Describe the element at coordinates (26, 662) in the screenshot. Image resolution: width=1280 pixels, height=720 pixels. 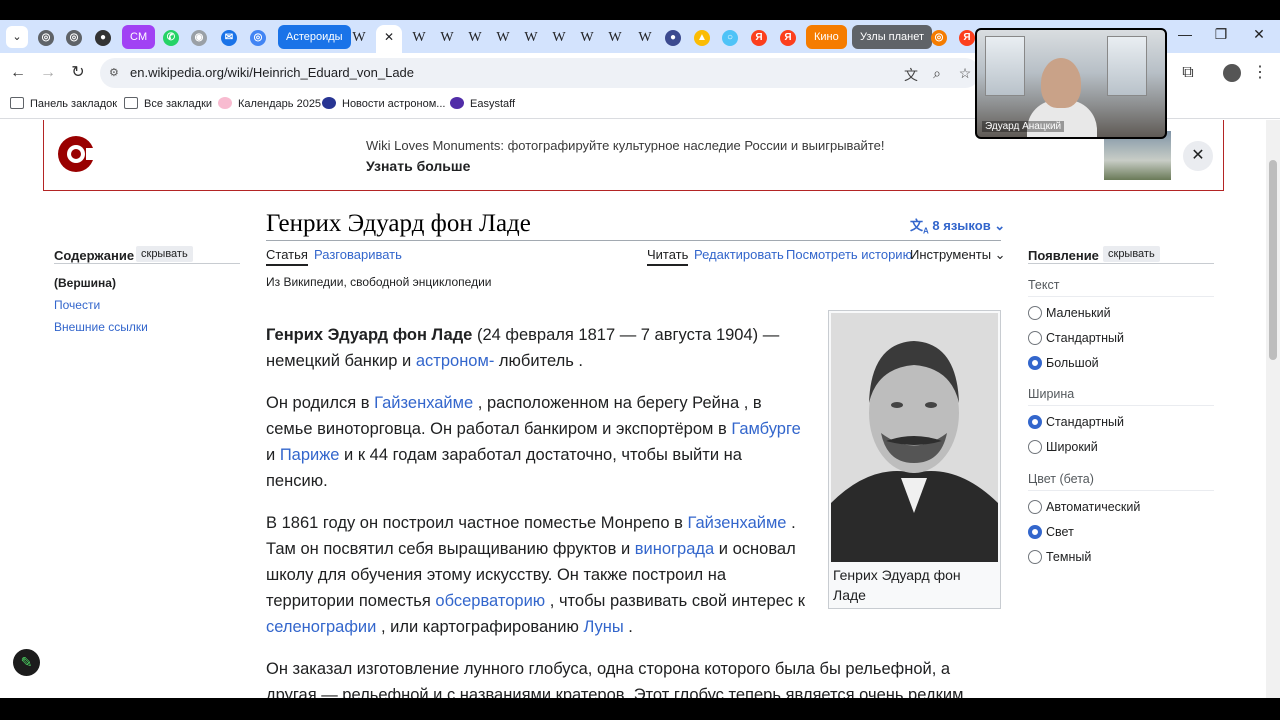
I see `edit-pencil-icon: ✎` at that location.